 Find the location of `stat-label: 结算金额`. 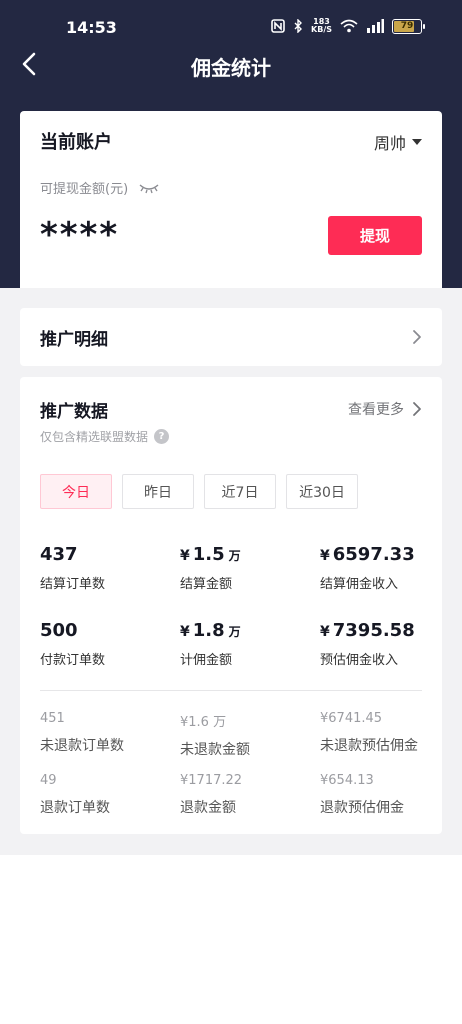

stat-label: 结算金额 is located at coordinates (206, 584).